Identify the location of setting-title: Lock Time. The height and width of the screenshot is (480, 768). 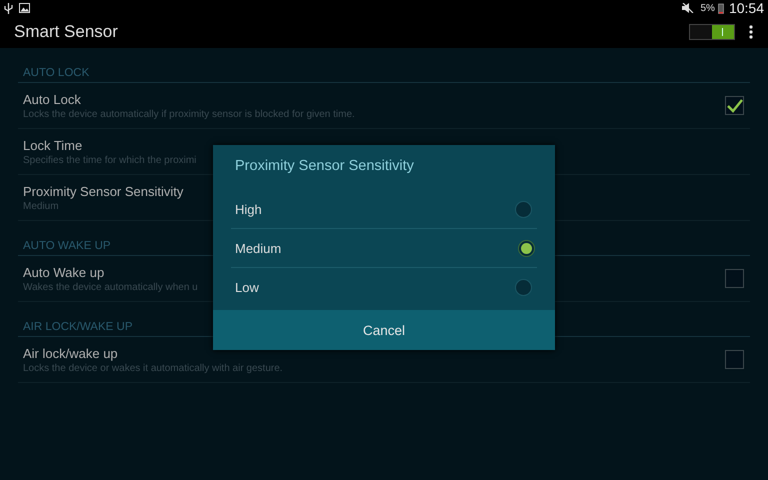
(52, 145).